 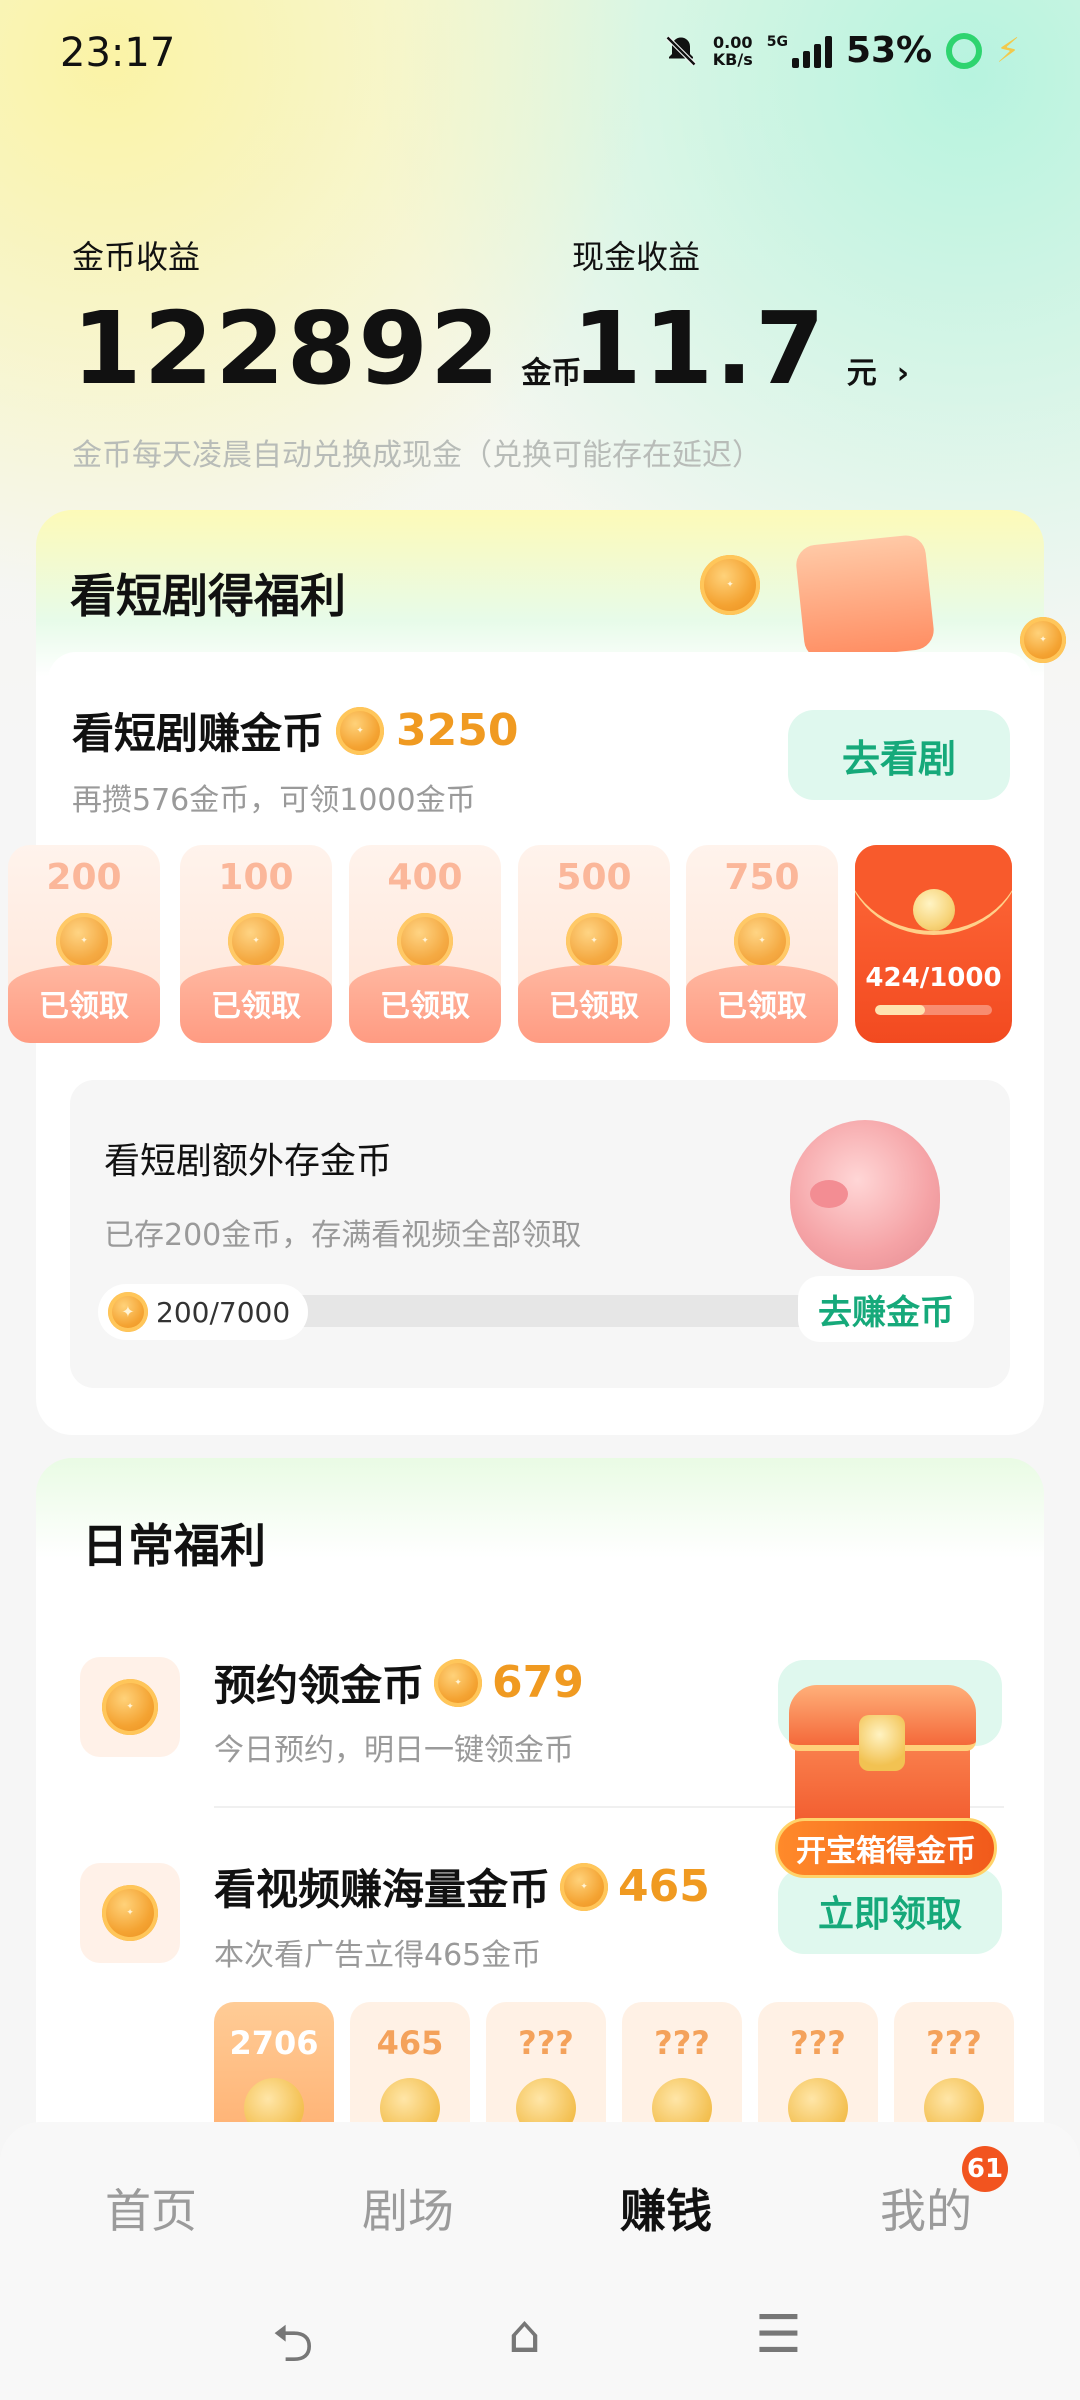 What do you see at coordinates (933, 944) in the screenshot?
I see `red-packet-tile: 424/1000` at bounding box center [933, 944].